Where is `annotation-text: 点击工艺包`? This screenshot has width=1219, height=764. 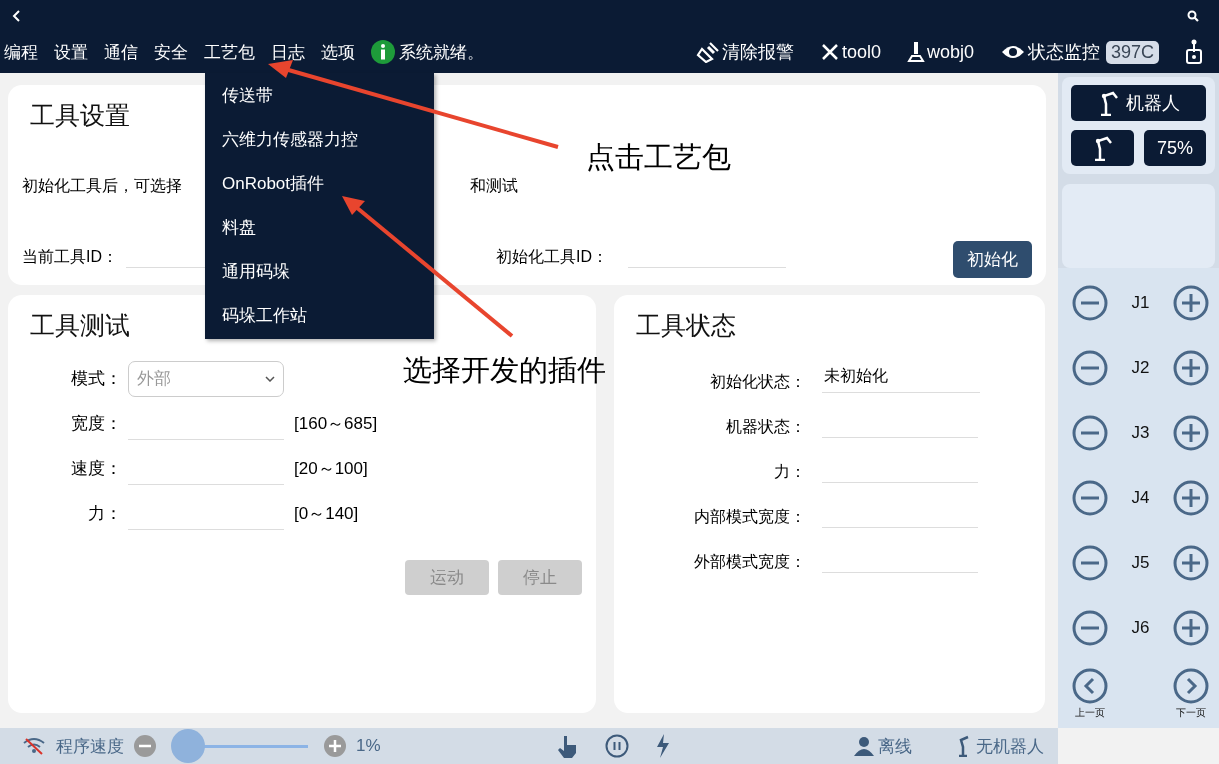 annotation-text: 点击工艺包 is located at coordinates (658, 157).